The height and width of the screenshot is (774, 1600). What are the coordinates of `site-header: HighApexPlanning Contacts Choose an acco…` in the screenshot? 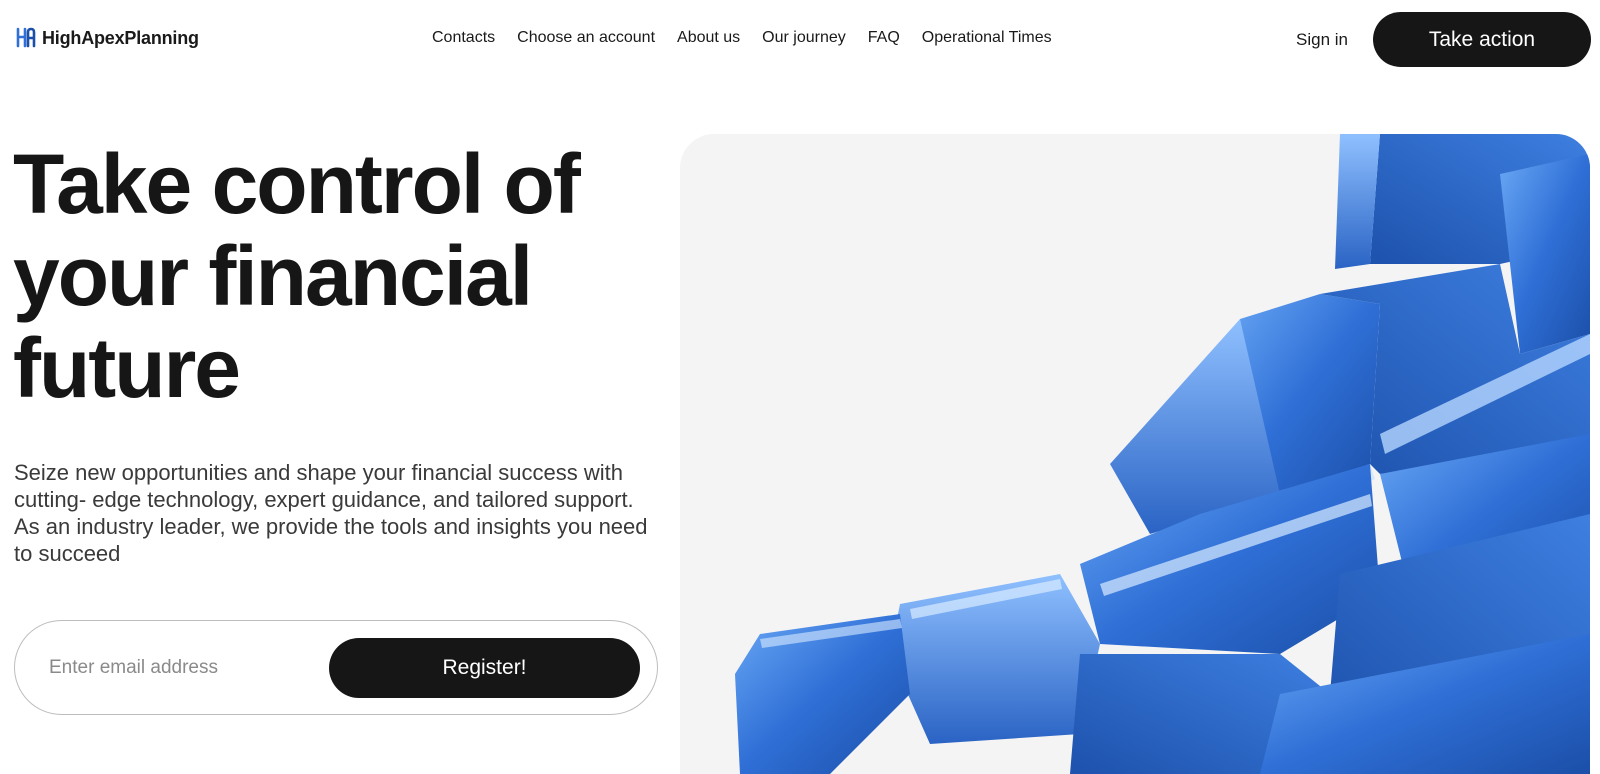 It's located at (800, 40).